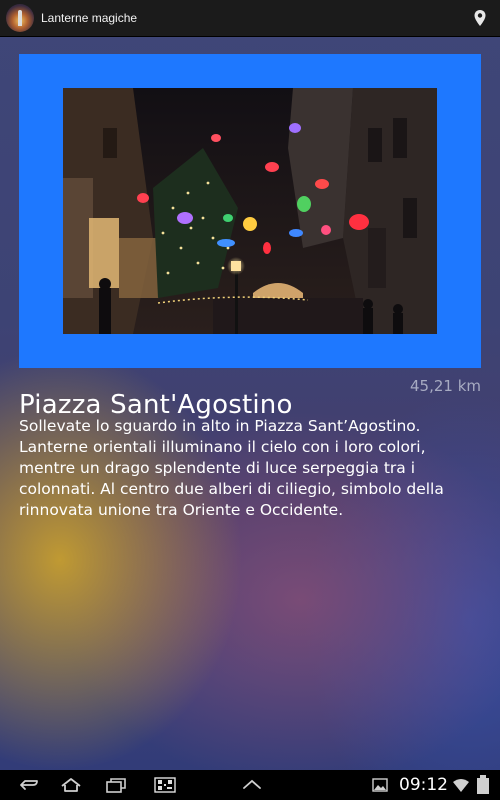 This screenshot has height=800, width=500. What do you see at coordinates (480, 18) in the screenshot?
I see `map-pin-icon` at bounding box center [480, 18].